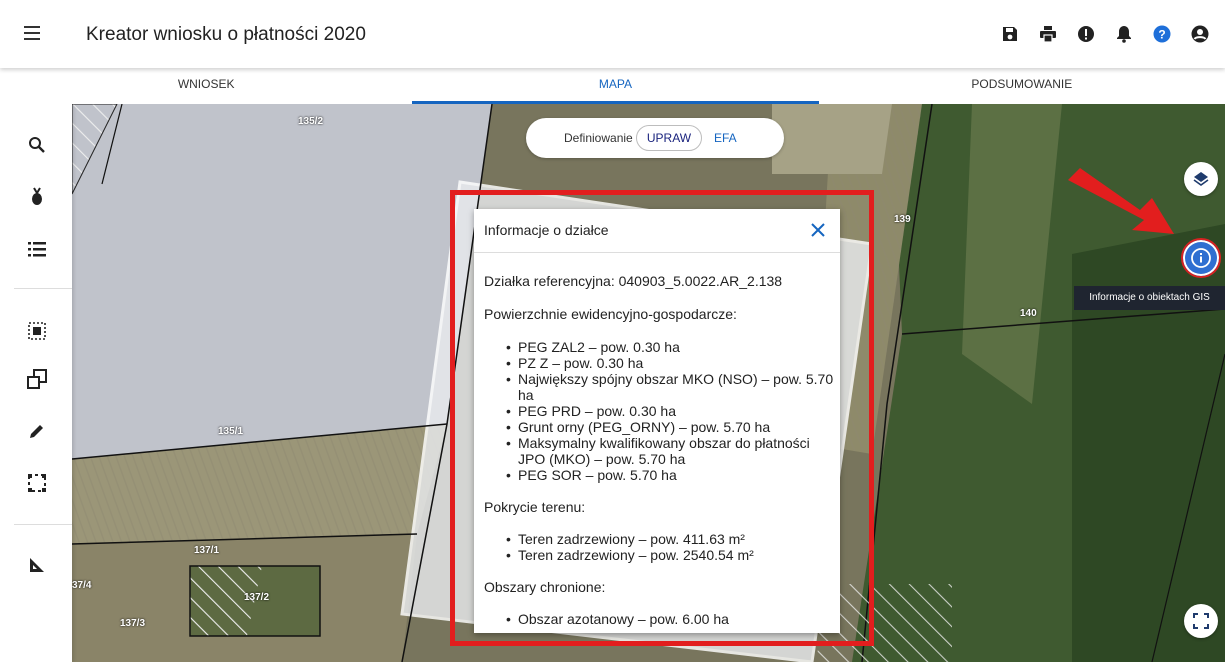 This screenshot has width=1225, height=662. Describe the element at coordinates (37, 197) in the screenshot. I see `plant-icon` at that location.